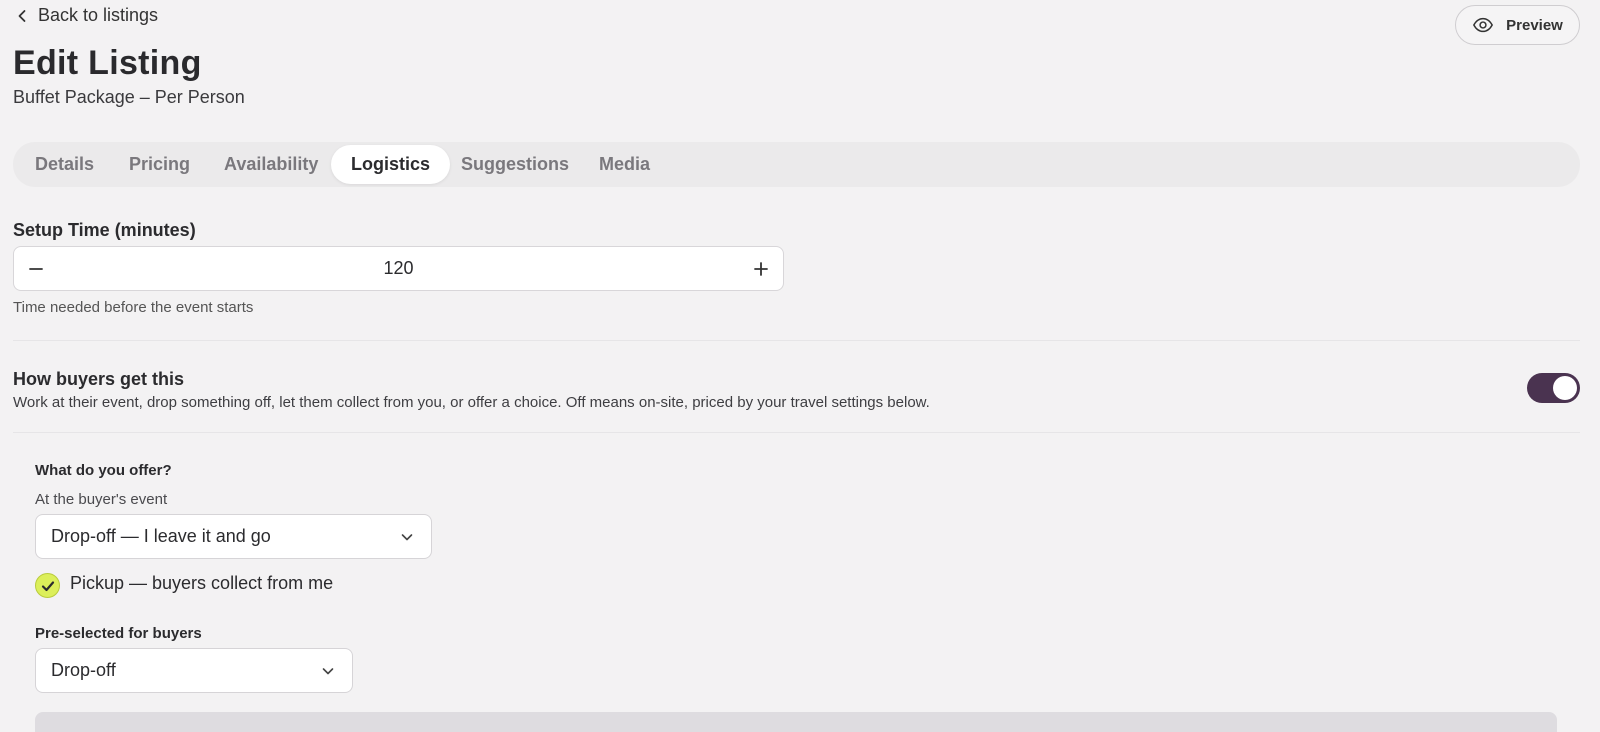 This screenshot has width=1600, height=732. I want to click on setup-time-help: Time needed before the event starts, so click(133, 307).